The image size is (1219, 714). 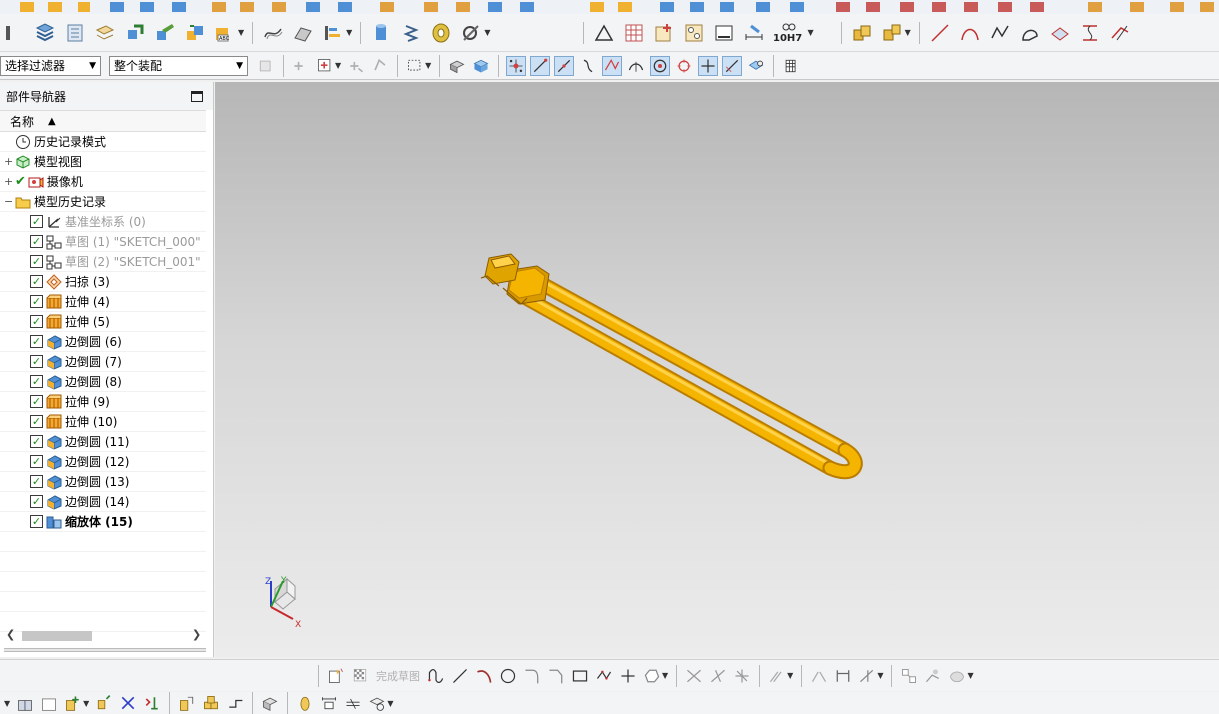 I want to click on feature-row: ✓ 扫掠 (3), so click(x=103, y=282).